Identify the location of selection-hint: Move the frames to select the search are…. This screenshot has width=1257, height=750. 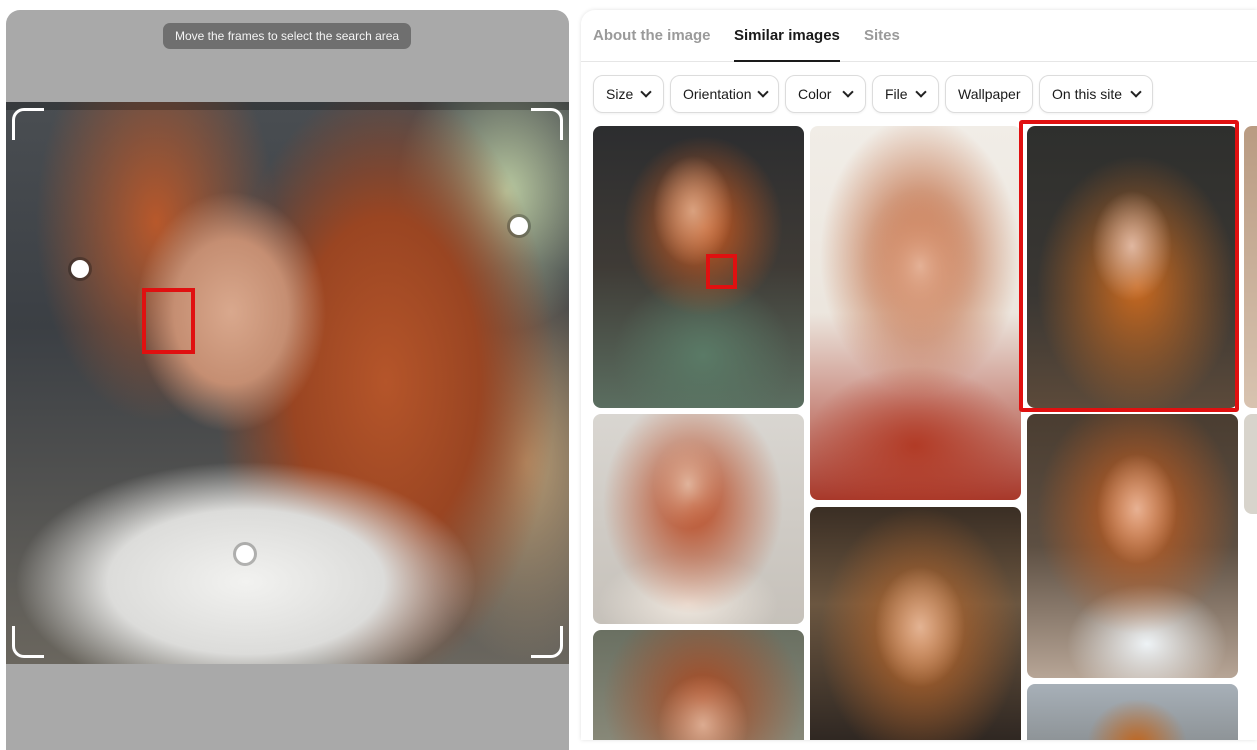
(287, 36).